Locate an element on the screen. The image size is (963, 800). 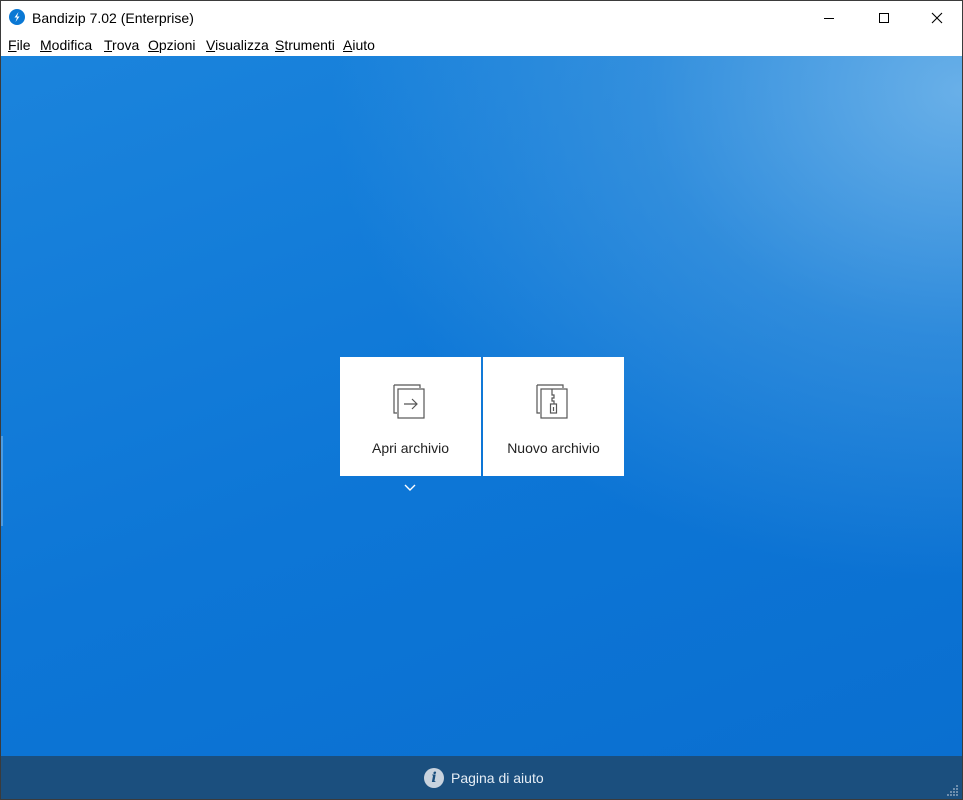
new-archive-button: Nuovo archivio is located at coordinates (553, 416).